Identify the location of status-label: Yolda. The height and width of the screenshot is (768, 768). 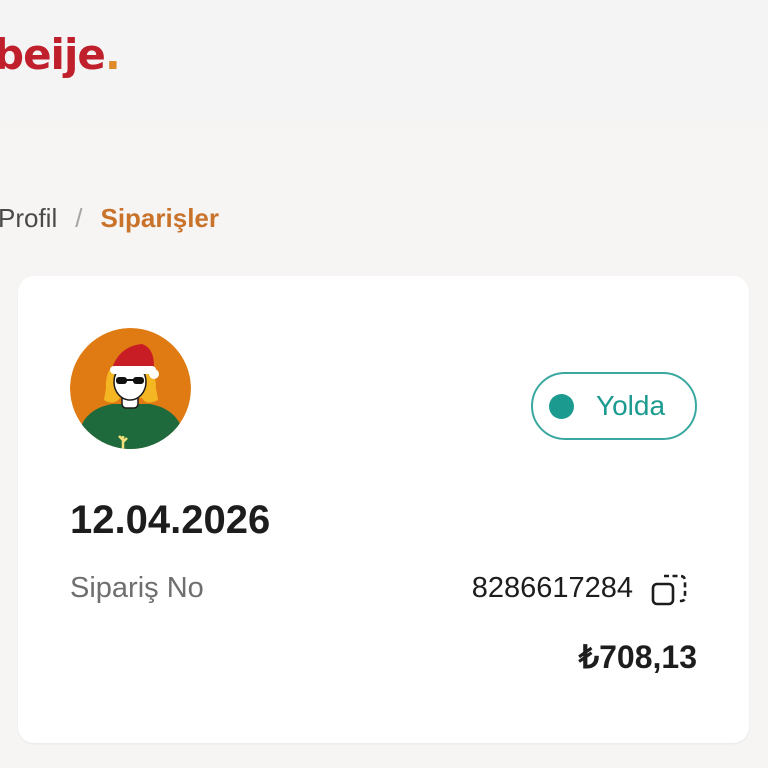
(631, 405).